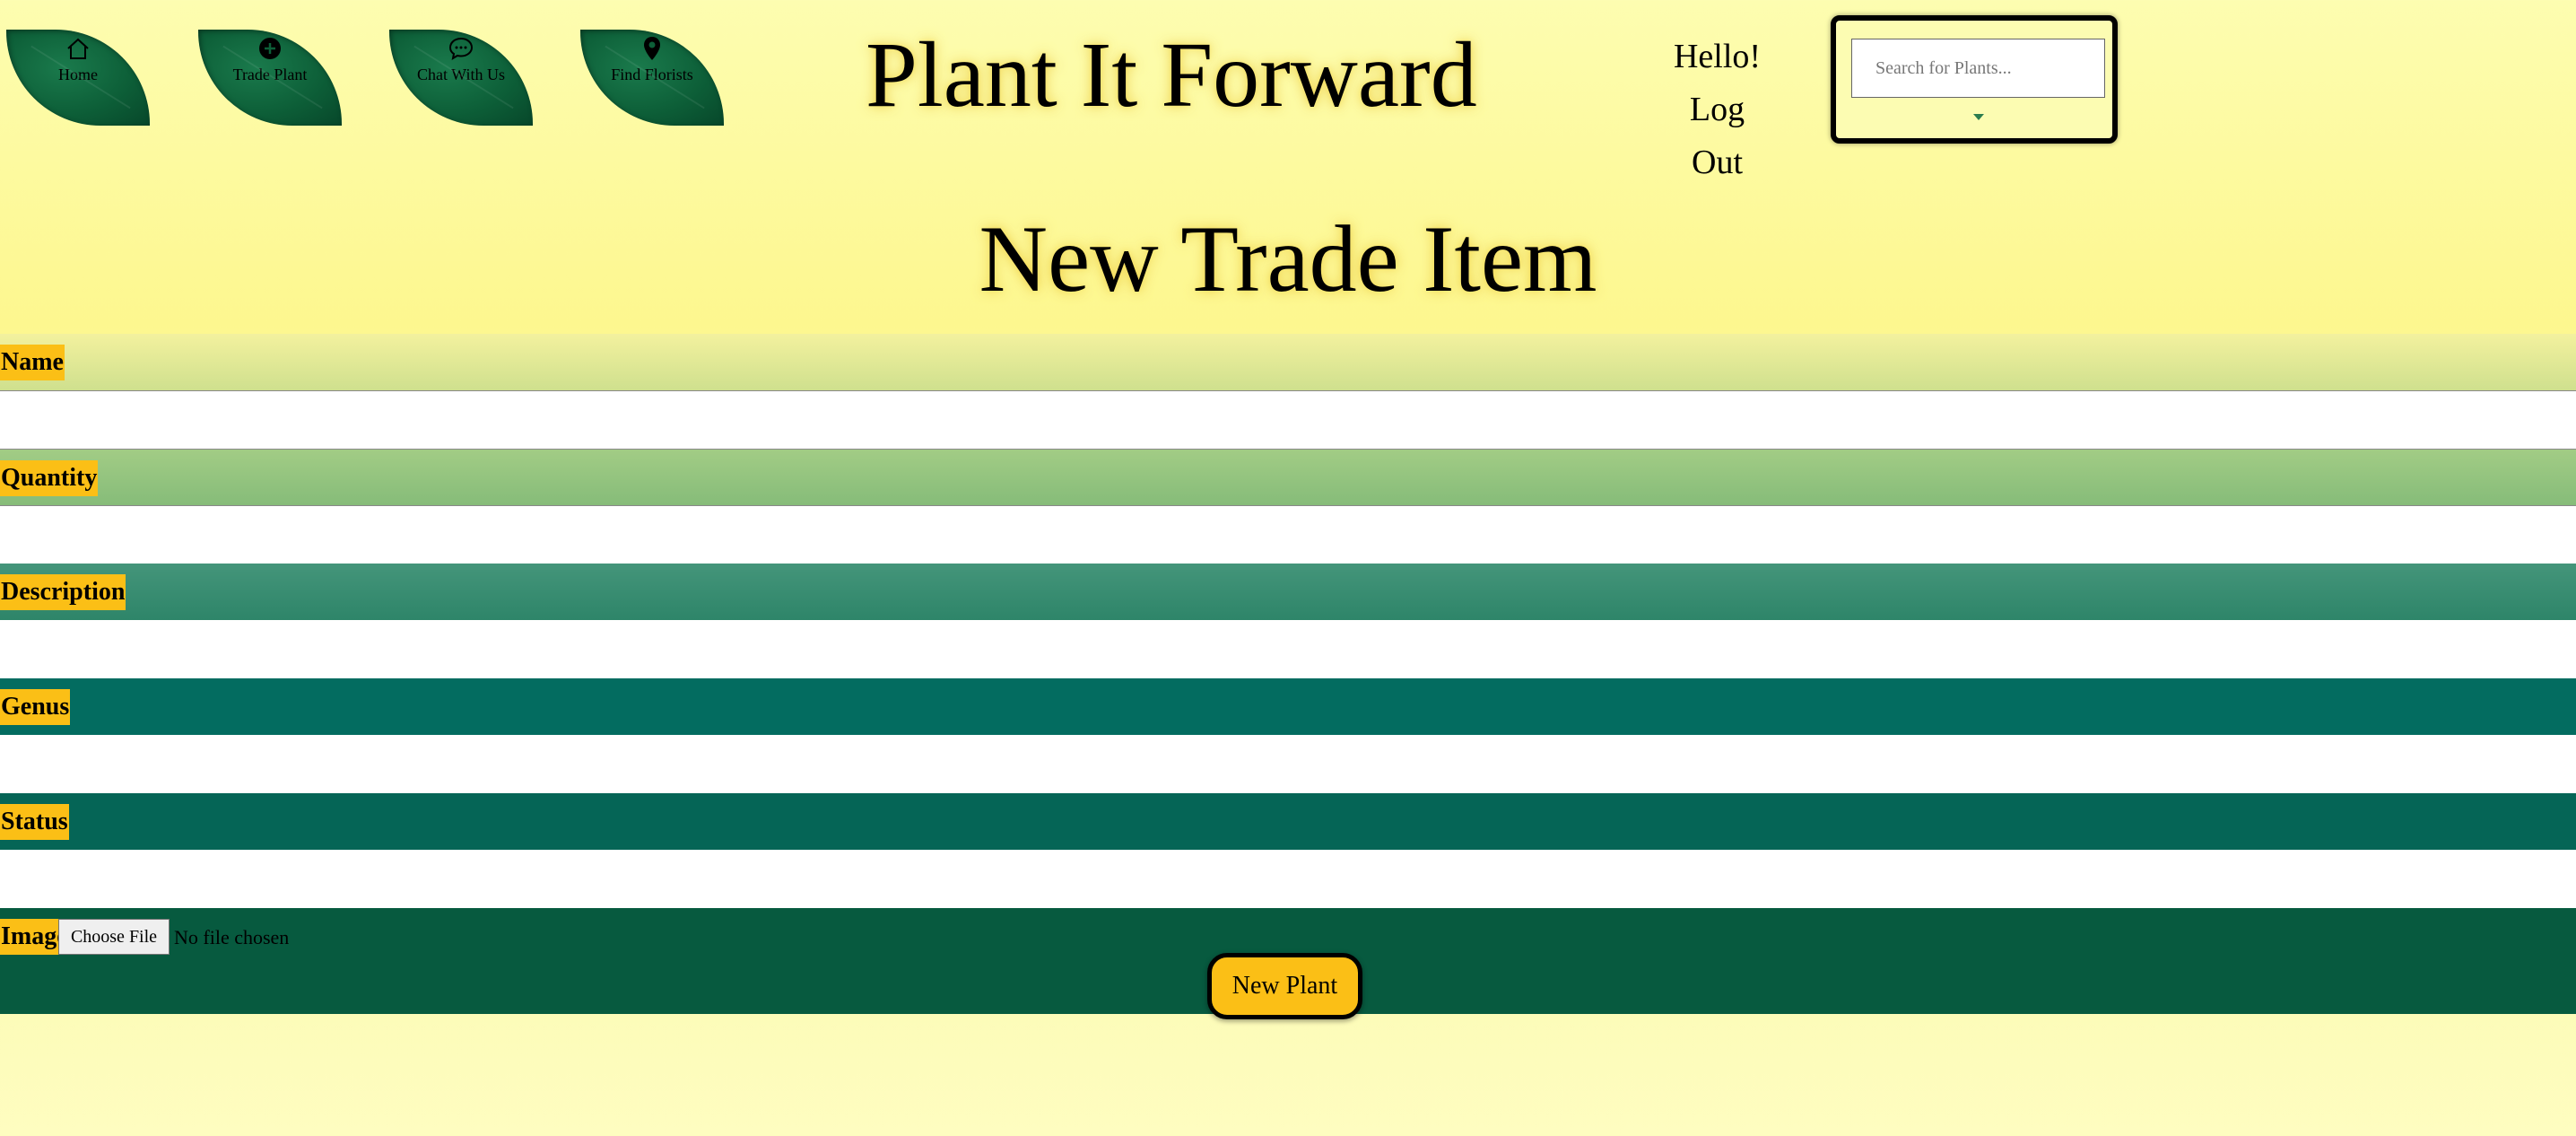 The width and height of the screenshot is (2576, 1136). I want to click on name-label: Name, so click(32, 362).